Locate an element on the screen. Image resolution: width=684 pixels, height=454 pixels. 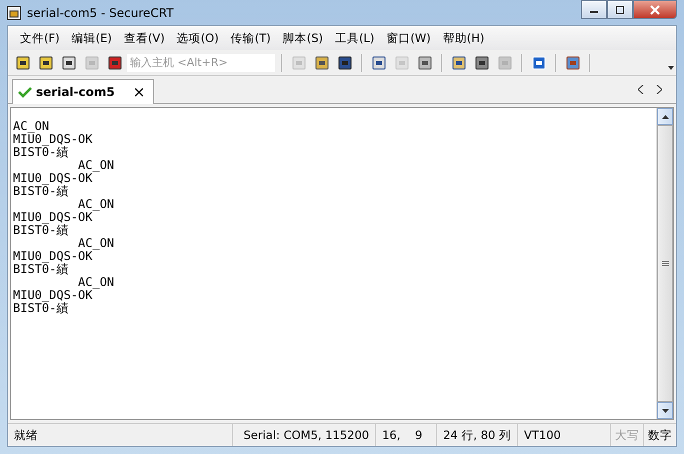
grip-icon is located at coordinates (665, 263).